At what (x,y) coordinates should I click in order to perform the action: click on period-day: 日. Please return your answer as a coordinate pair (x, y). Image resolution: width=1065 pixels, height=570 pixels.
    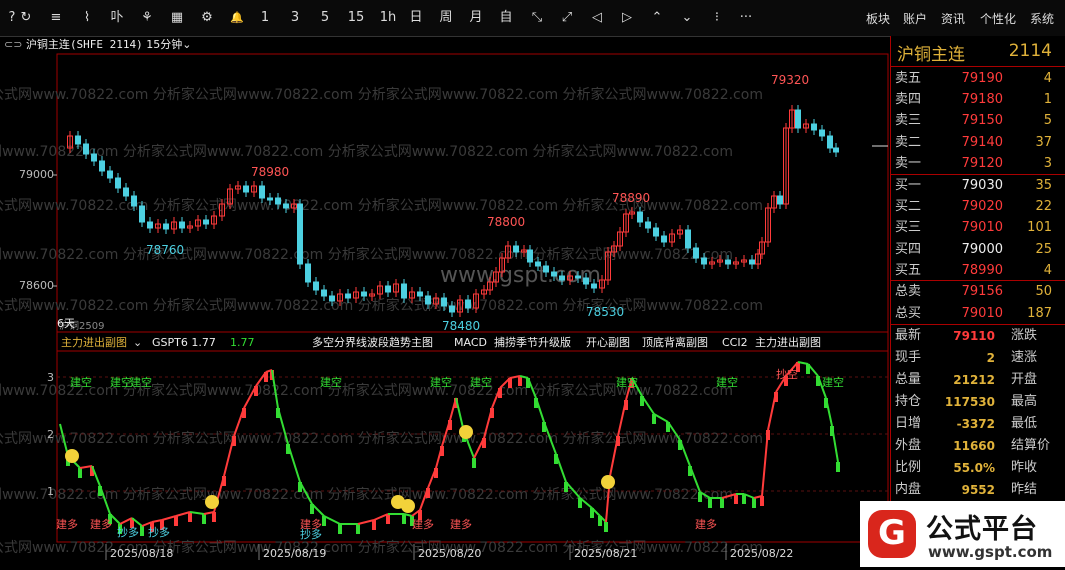
    Looking at the image, I should click on (416, 18).